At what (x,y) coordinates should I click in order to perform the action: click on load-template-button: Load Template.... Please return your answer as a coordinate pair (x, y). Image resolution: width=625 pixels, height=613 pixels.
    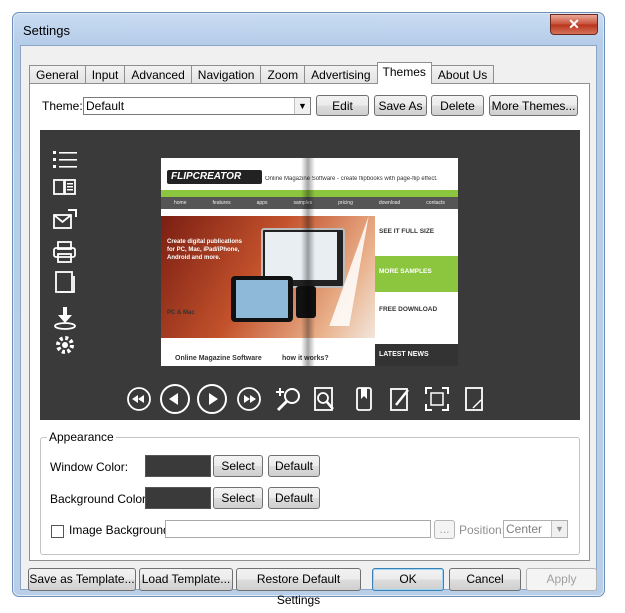
    Looking at the image, I should click on (186, 579).